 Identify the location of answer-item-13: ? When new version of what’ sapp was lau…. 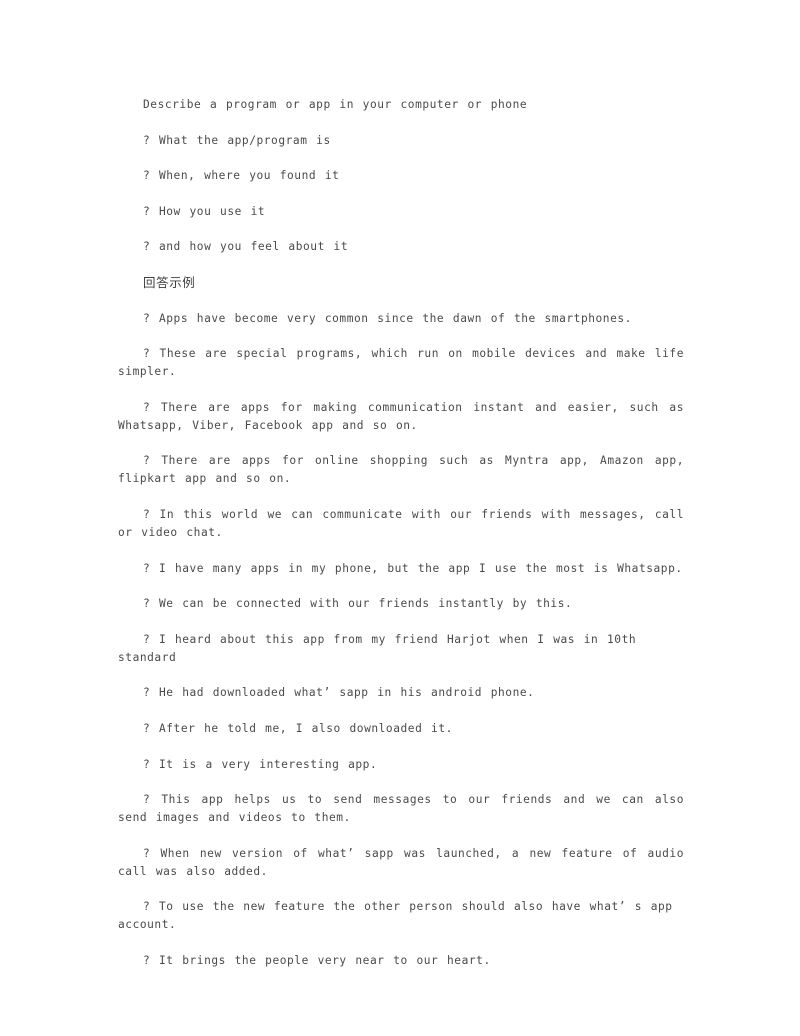
(401, 862).